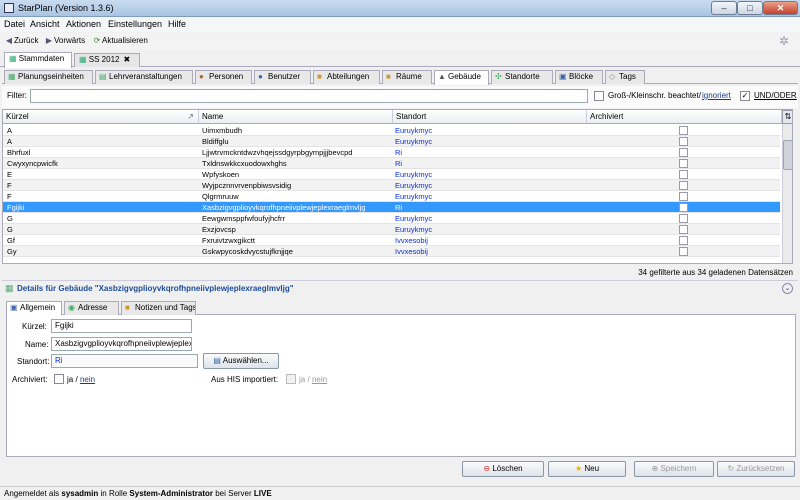 Image resolution: width=800 pixels, height=500 pixels. I want to click on tab-lehrveranstaltungen: ▤ Lehrveranstaltungen, so click(144, 77).